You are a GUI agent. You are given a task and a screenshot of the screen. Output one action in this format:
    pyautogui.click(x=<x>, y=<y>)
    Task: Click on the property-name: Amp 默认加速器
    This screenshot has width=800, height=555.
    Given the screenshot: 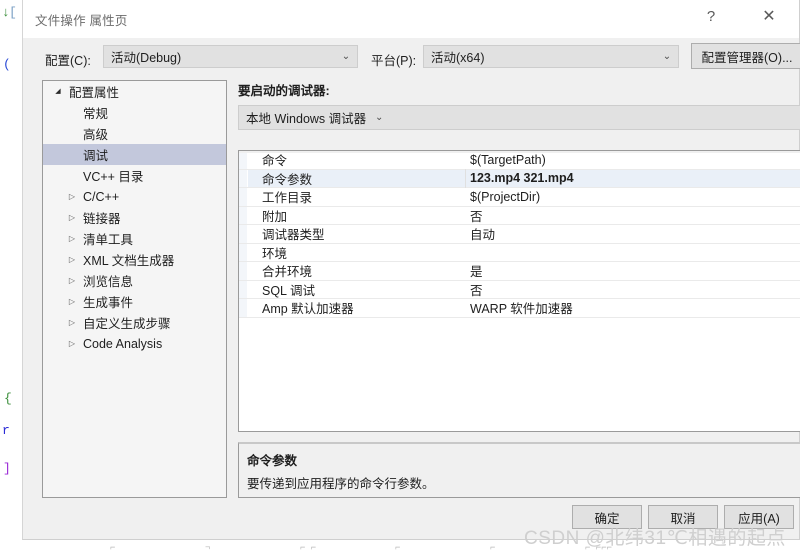 What is the action you would take?
    pyautogui.click(x=308, y=309)
    